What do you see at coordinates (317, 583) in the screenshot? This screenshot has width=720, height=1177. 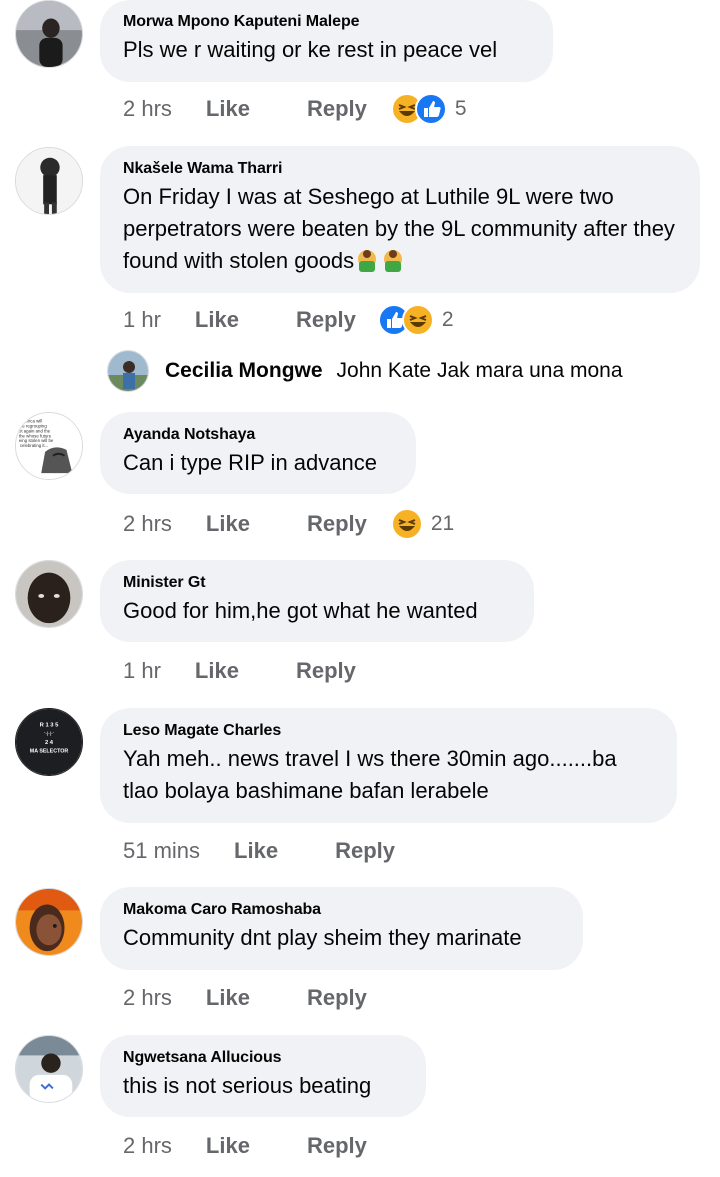 I see `commenter-name: Minister Gt` at bounding box center [317, 583].